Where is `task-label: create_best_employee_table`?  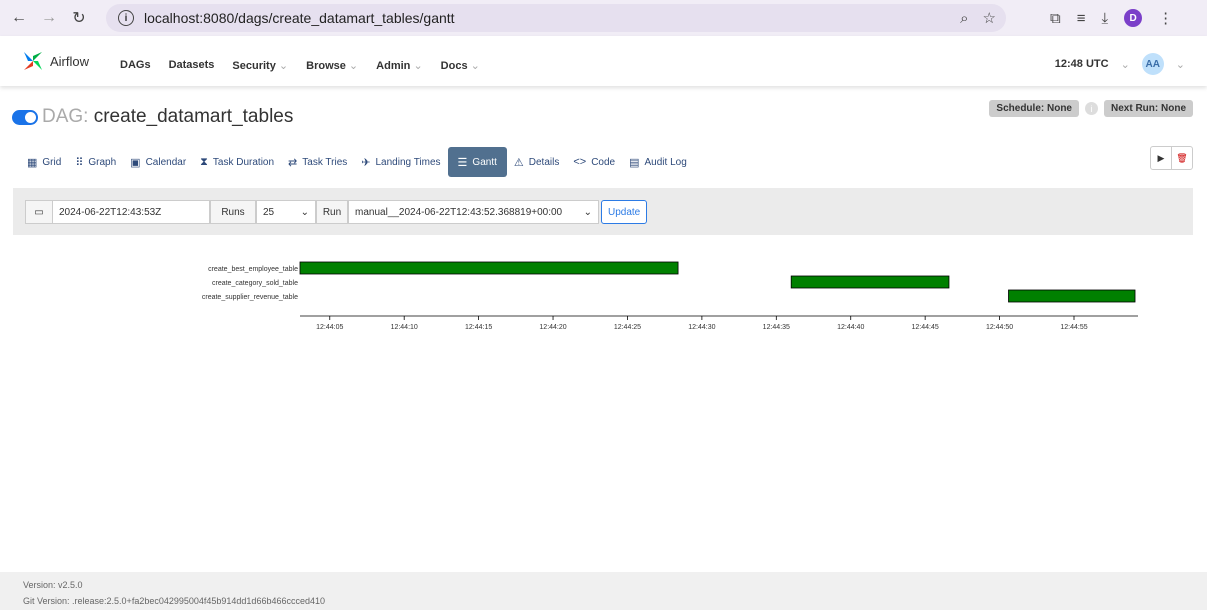
task-label: create_best_employee_table is located at coordinates (253, 269).